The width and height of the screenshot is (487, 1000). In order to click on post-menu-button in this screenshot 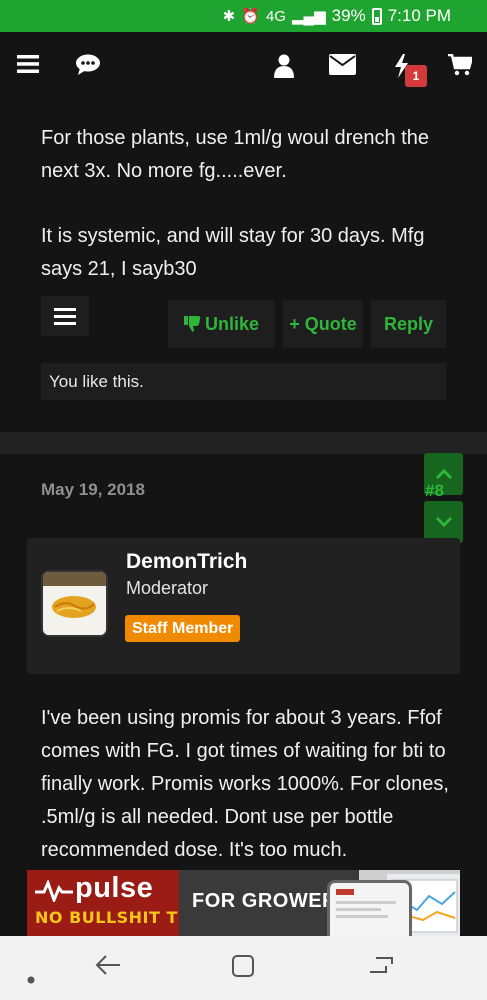, I will do `click(65, 316)`.